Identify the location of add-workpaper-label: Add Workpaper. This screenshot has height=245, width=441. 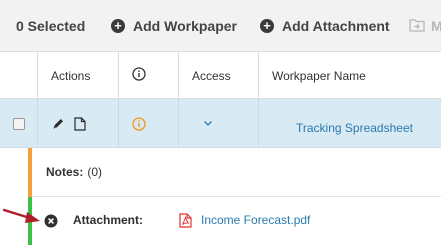
(185, 26).